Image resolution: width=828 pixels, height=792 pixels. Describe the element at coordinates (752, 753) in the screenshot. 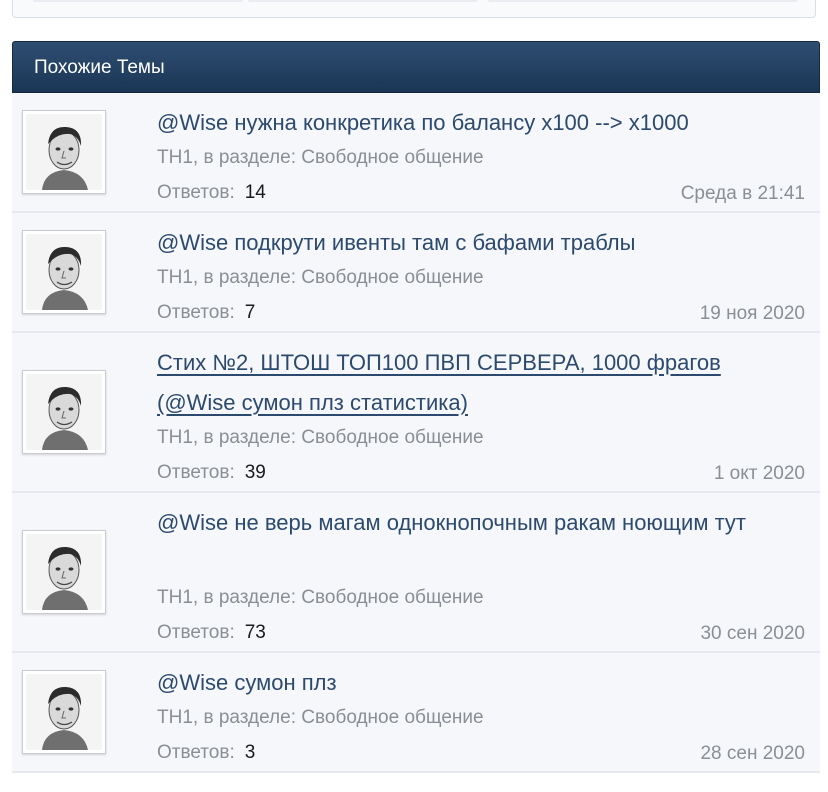

I see `thread-date: 28 сен 2020` at that location.